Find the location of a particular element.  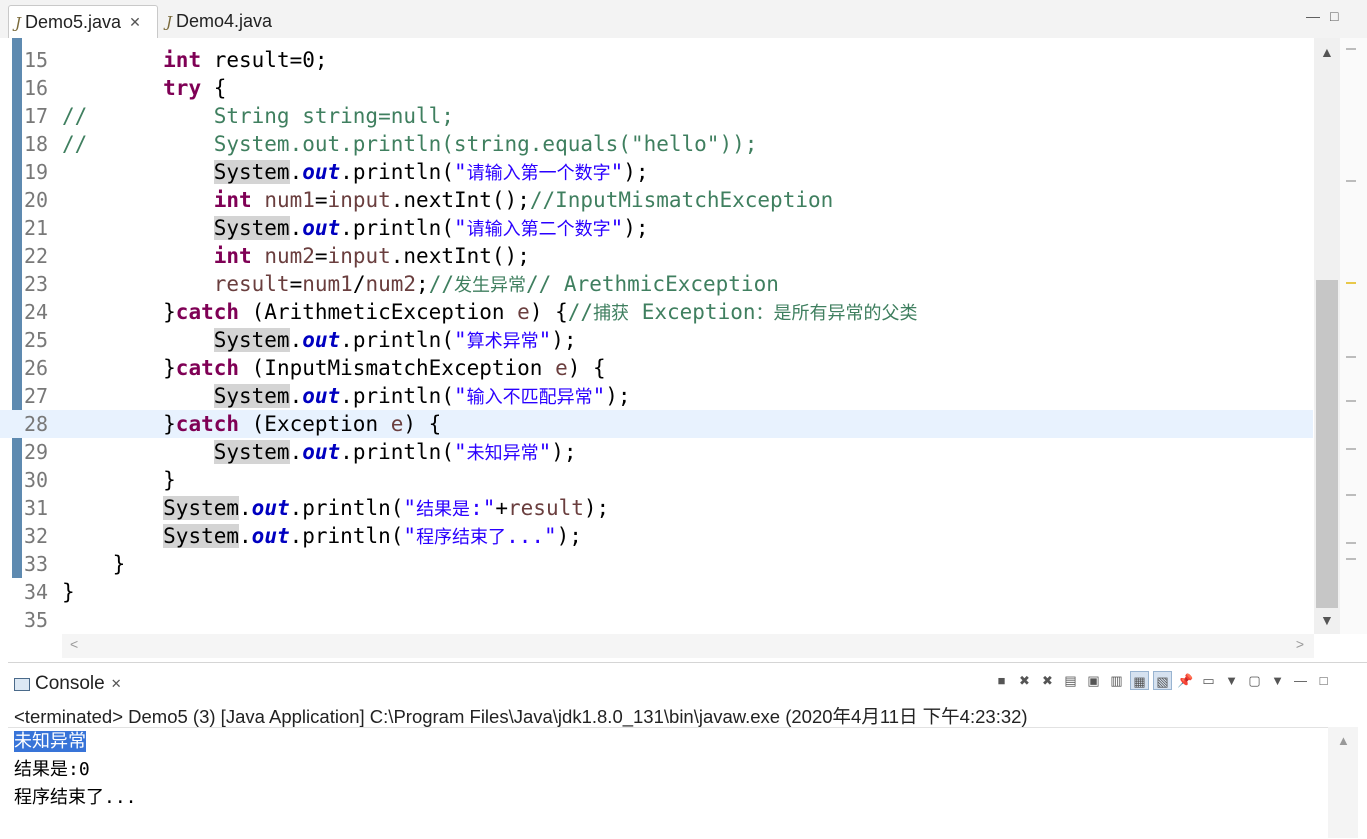

line-number: 17 is located at coordinates (36, 116).